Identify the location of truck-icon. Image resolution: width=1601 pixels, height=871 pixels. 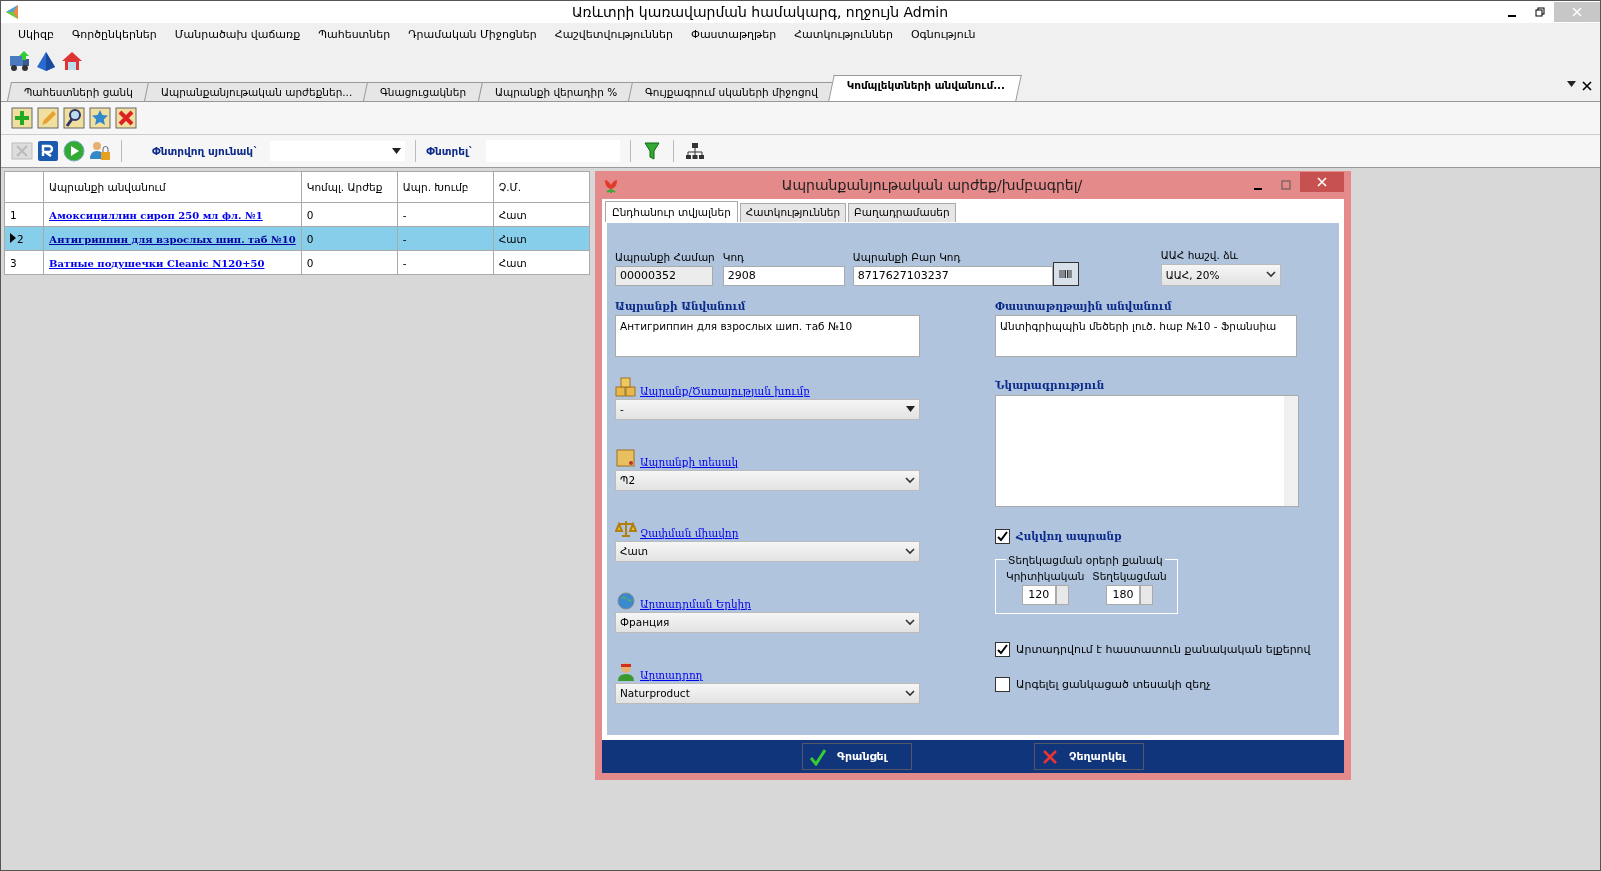
(20, 61).